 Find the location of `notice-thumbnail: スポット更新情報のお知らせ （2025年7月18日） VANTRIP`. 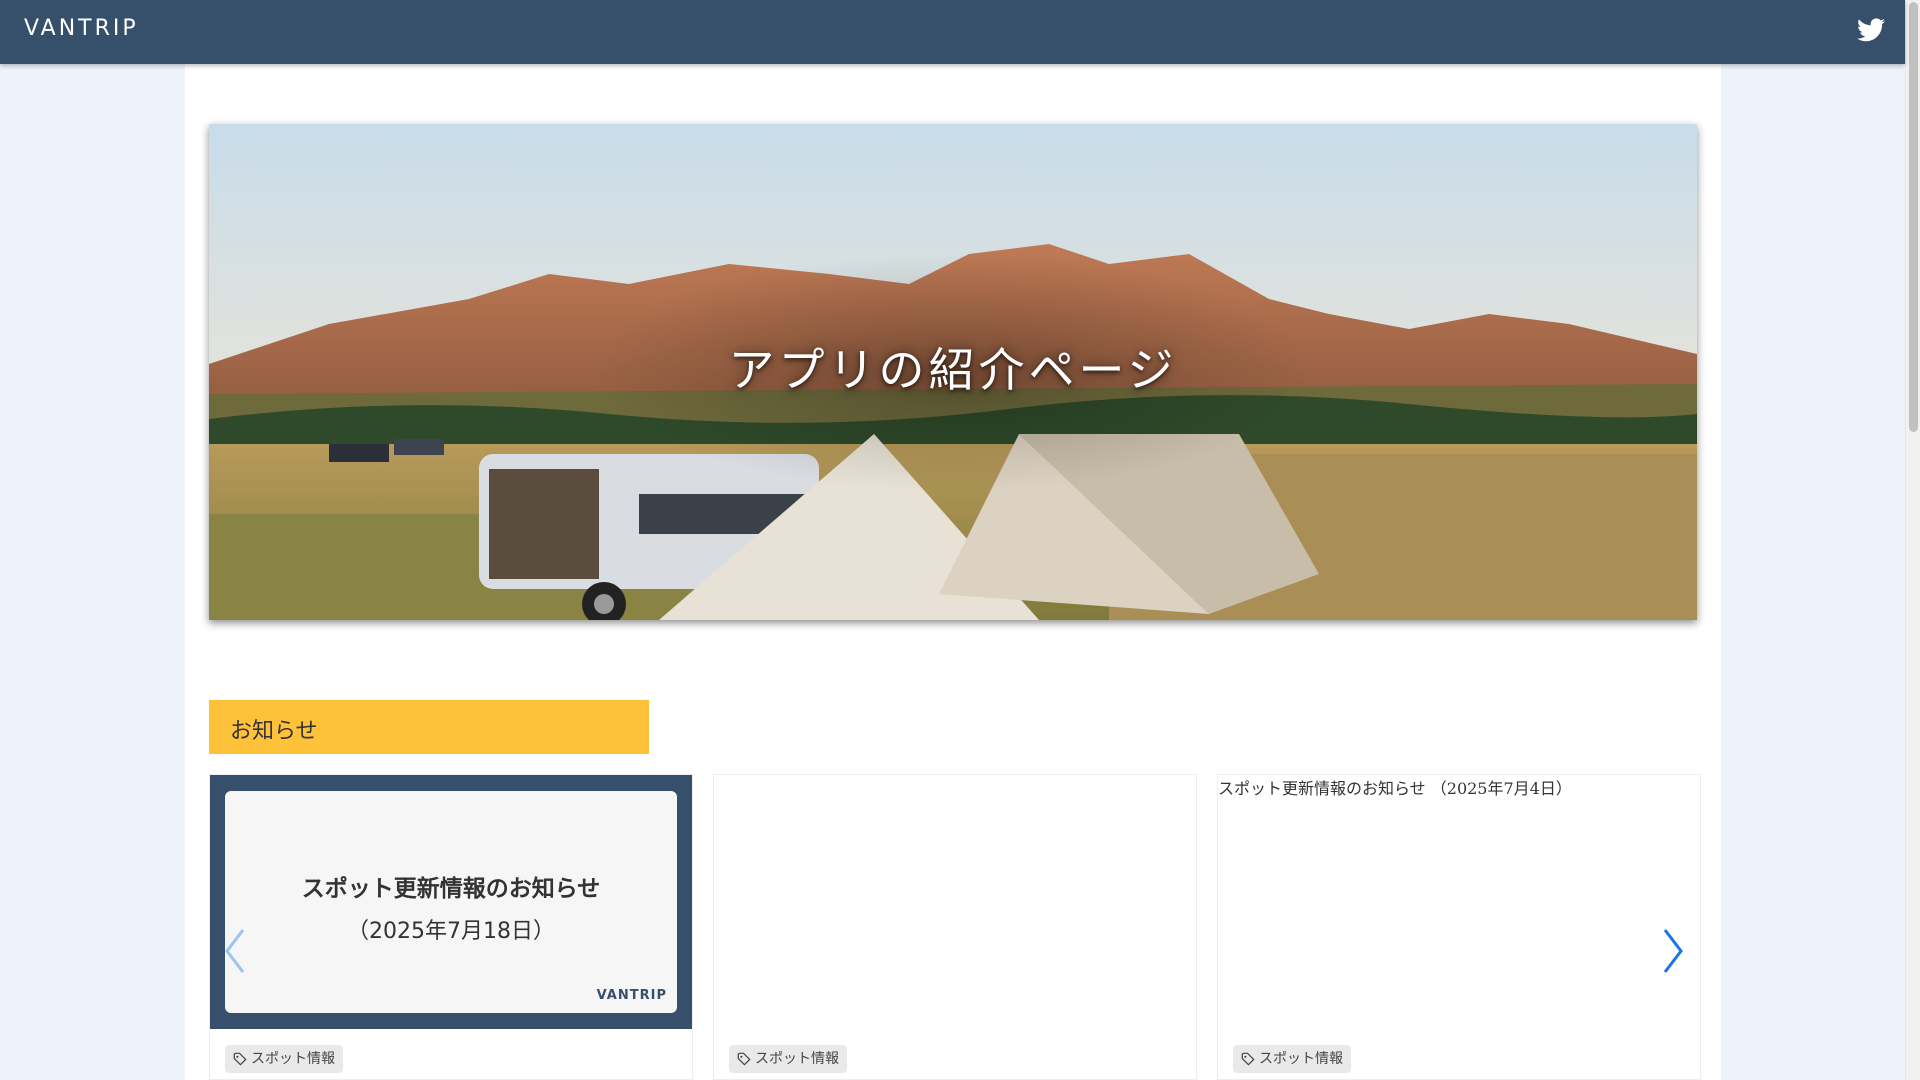

notice-thumbnail: スポット更新情報のお知らせ （2025年7月18日） VANTRIP is located at coordinates (451, 902).